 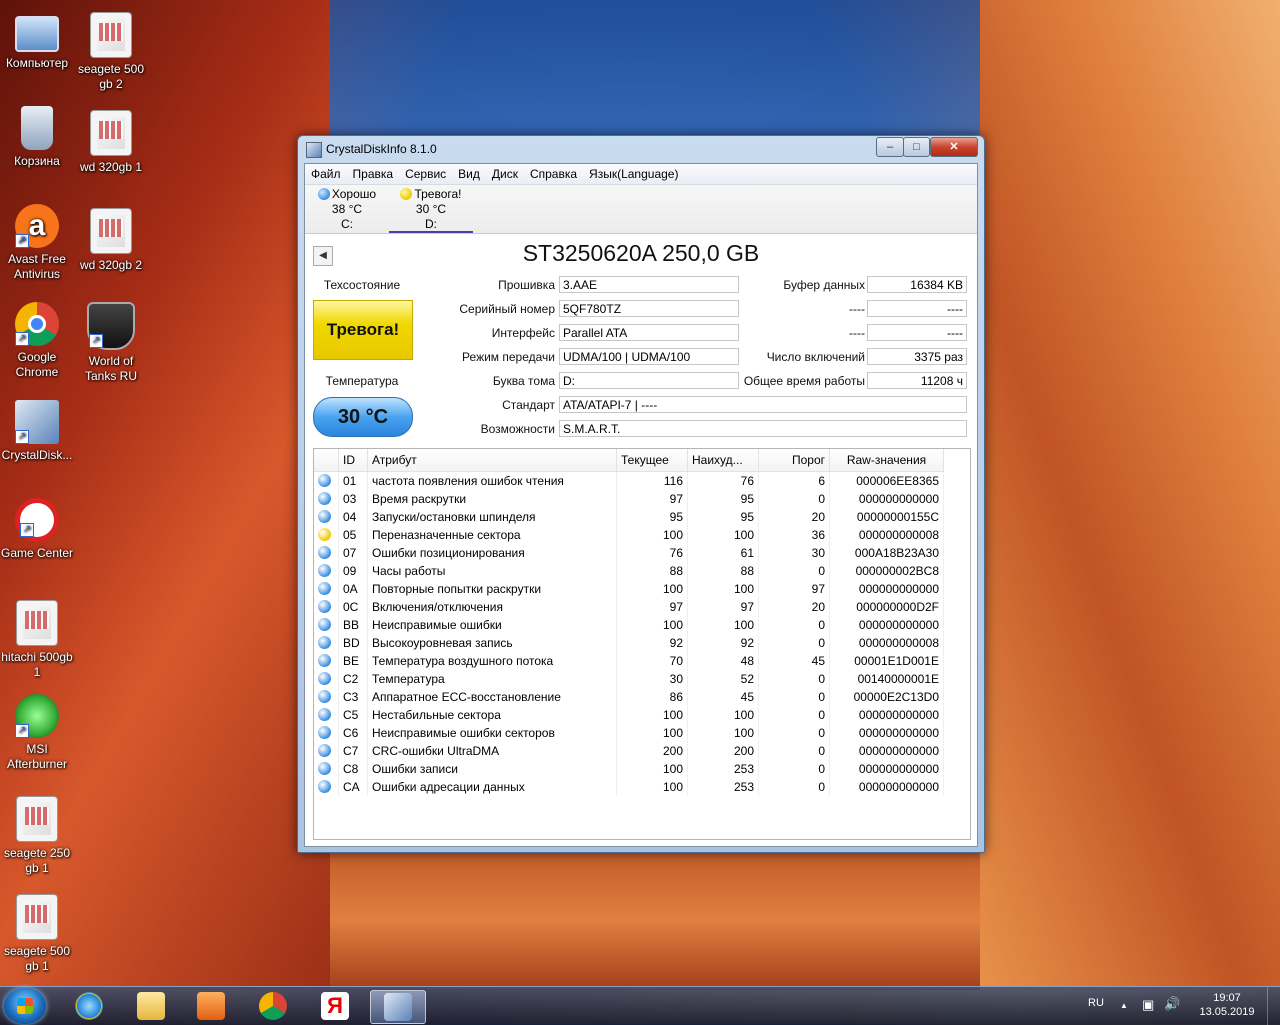 I want to click on desktop-icon-computer: Компьютер, so click(x=37, y=40).